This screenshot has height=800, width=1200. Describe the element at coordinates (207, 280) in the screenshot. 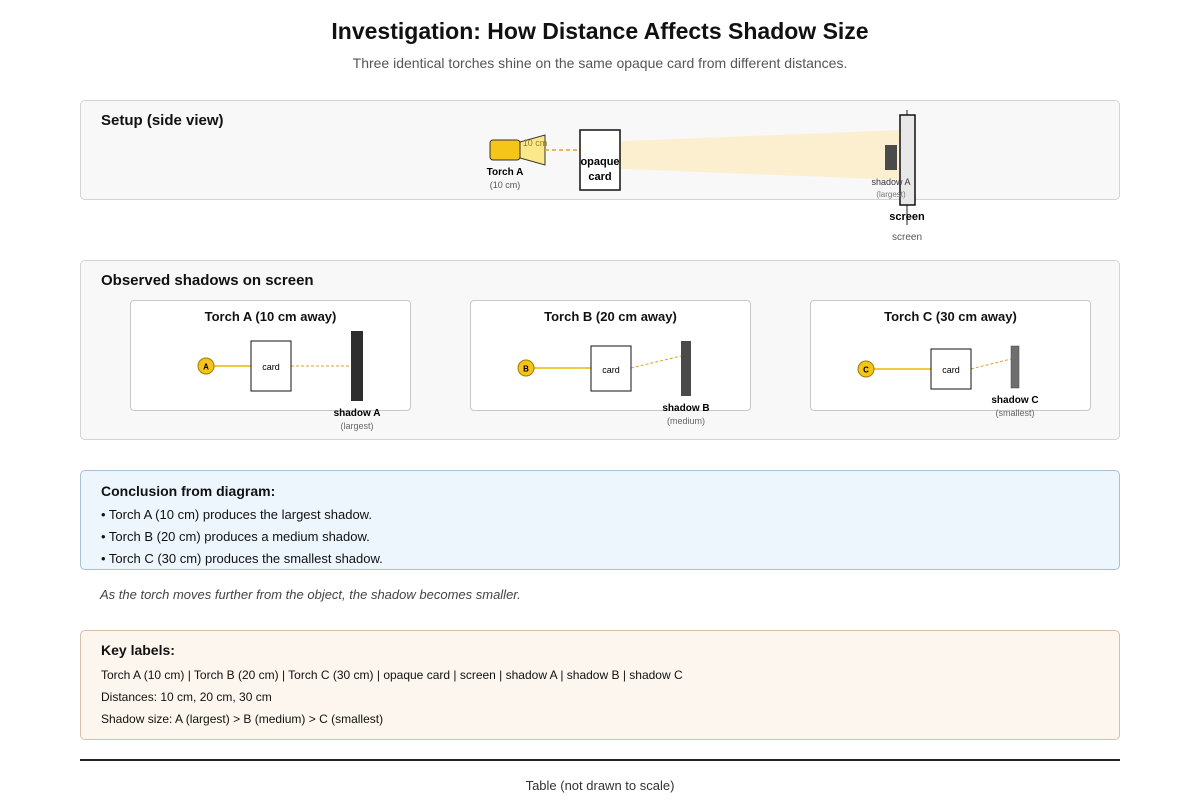

I see `observed-heading: Observed shadows on screen` at that location.